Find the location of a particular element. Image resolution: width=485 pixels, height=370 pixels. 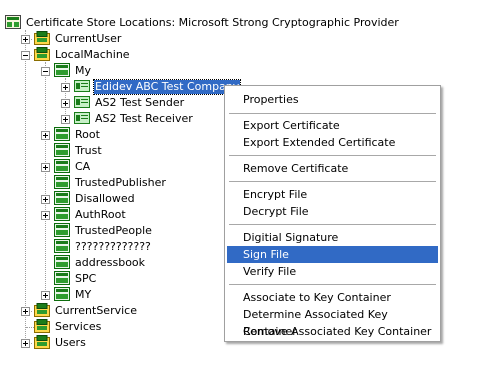

tree-item-label: Root is located at coordinates (87, 134).